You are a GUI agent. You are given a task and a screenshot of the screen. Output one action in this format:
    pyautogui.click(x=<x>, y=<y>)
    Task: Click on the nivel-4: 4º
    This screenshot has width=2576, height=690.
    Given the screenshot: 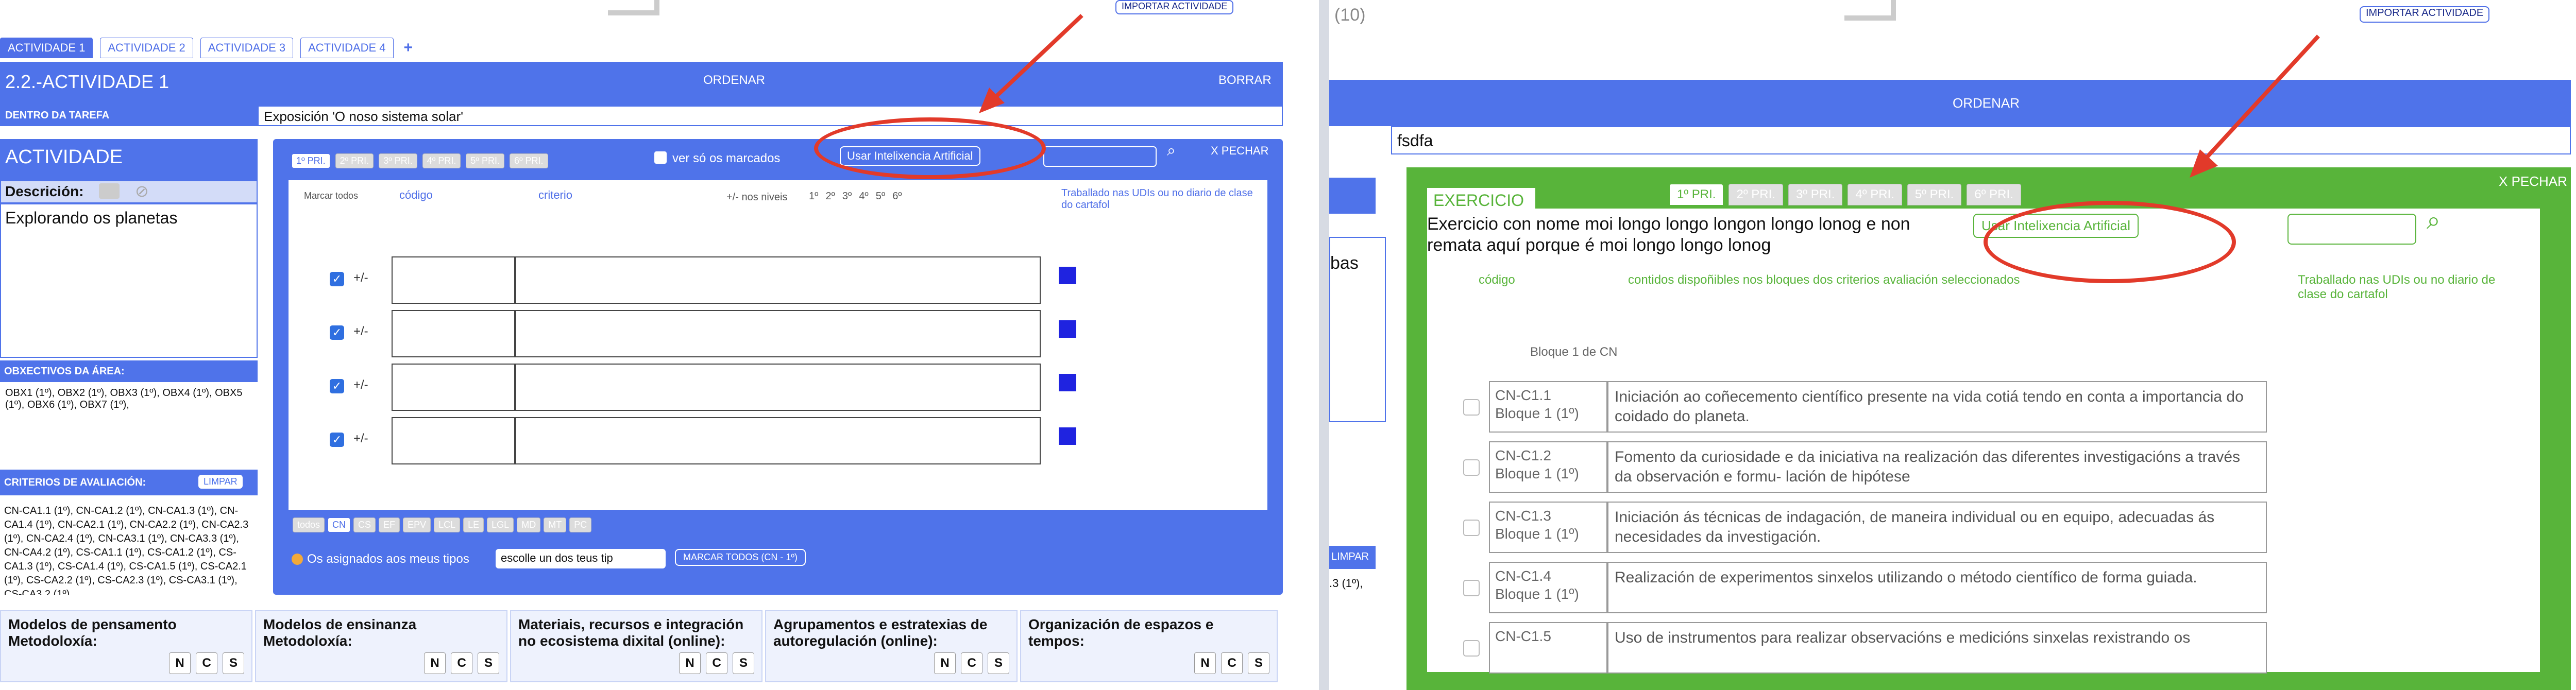 What is the action you would take?
    pyautogui.click(x=863, y=196)
    